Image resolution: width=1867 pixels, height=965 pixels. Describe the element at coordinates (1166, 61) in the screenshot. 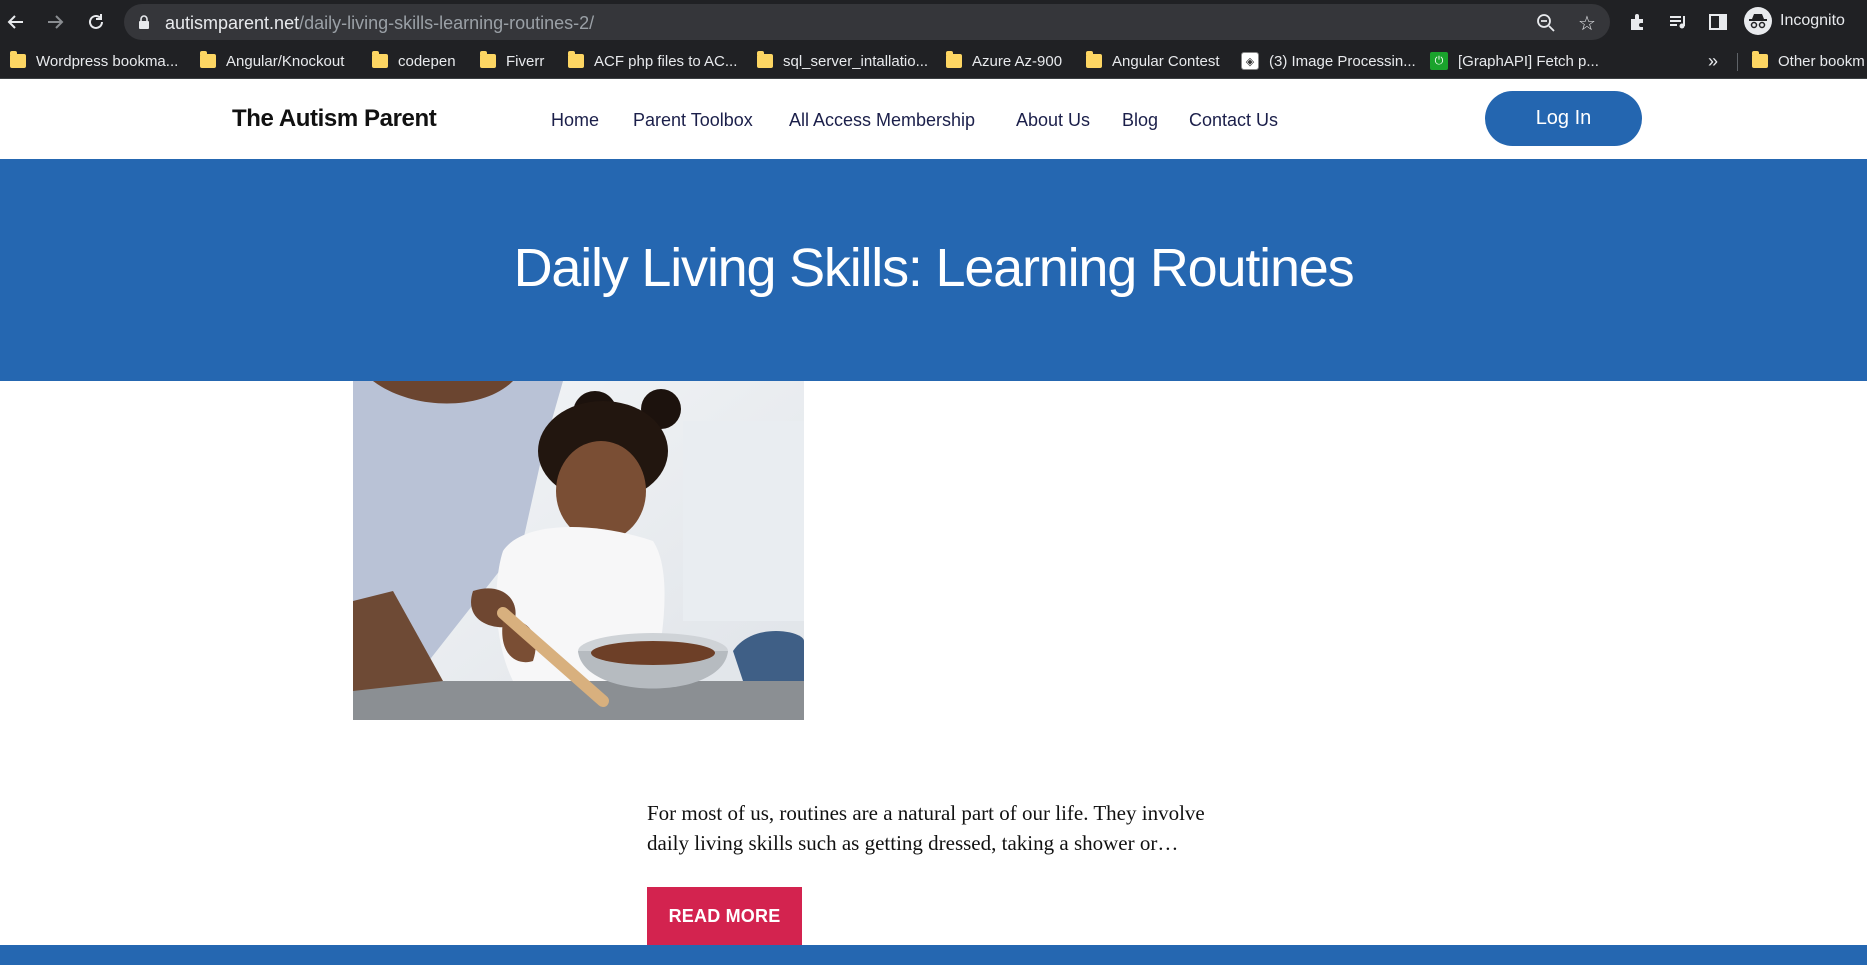

I see `bookmark-label: Angular Contest` at that location.